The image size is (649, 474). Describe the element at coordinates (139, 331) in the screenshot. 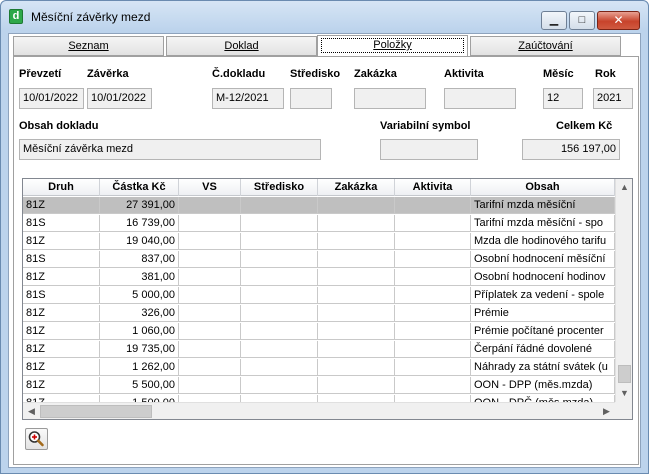

I see `cell-castka: 1 060,00` at that location.